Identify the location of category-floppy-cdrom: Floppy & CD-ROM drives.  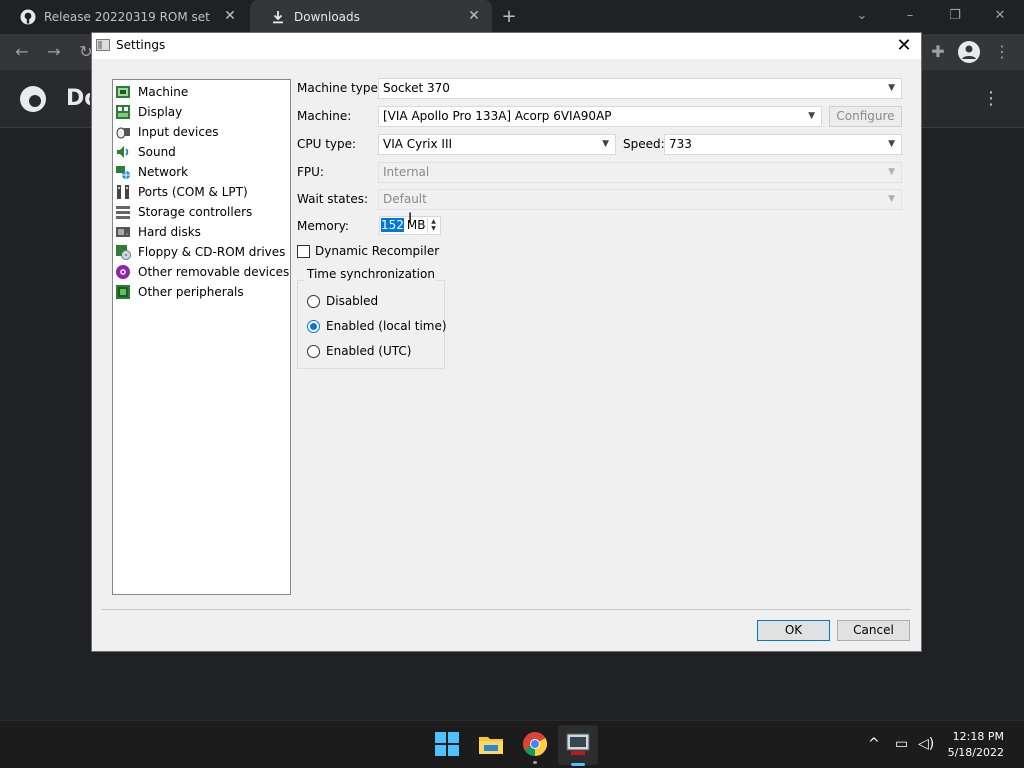
(201, 252).